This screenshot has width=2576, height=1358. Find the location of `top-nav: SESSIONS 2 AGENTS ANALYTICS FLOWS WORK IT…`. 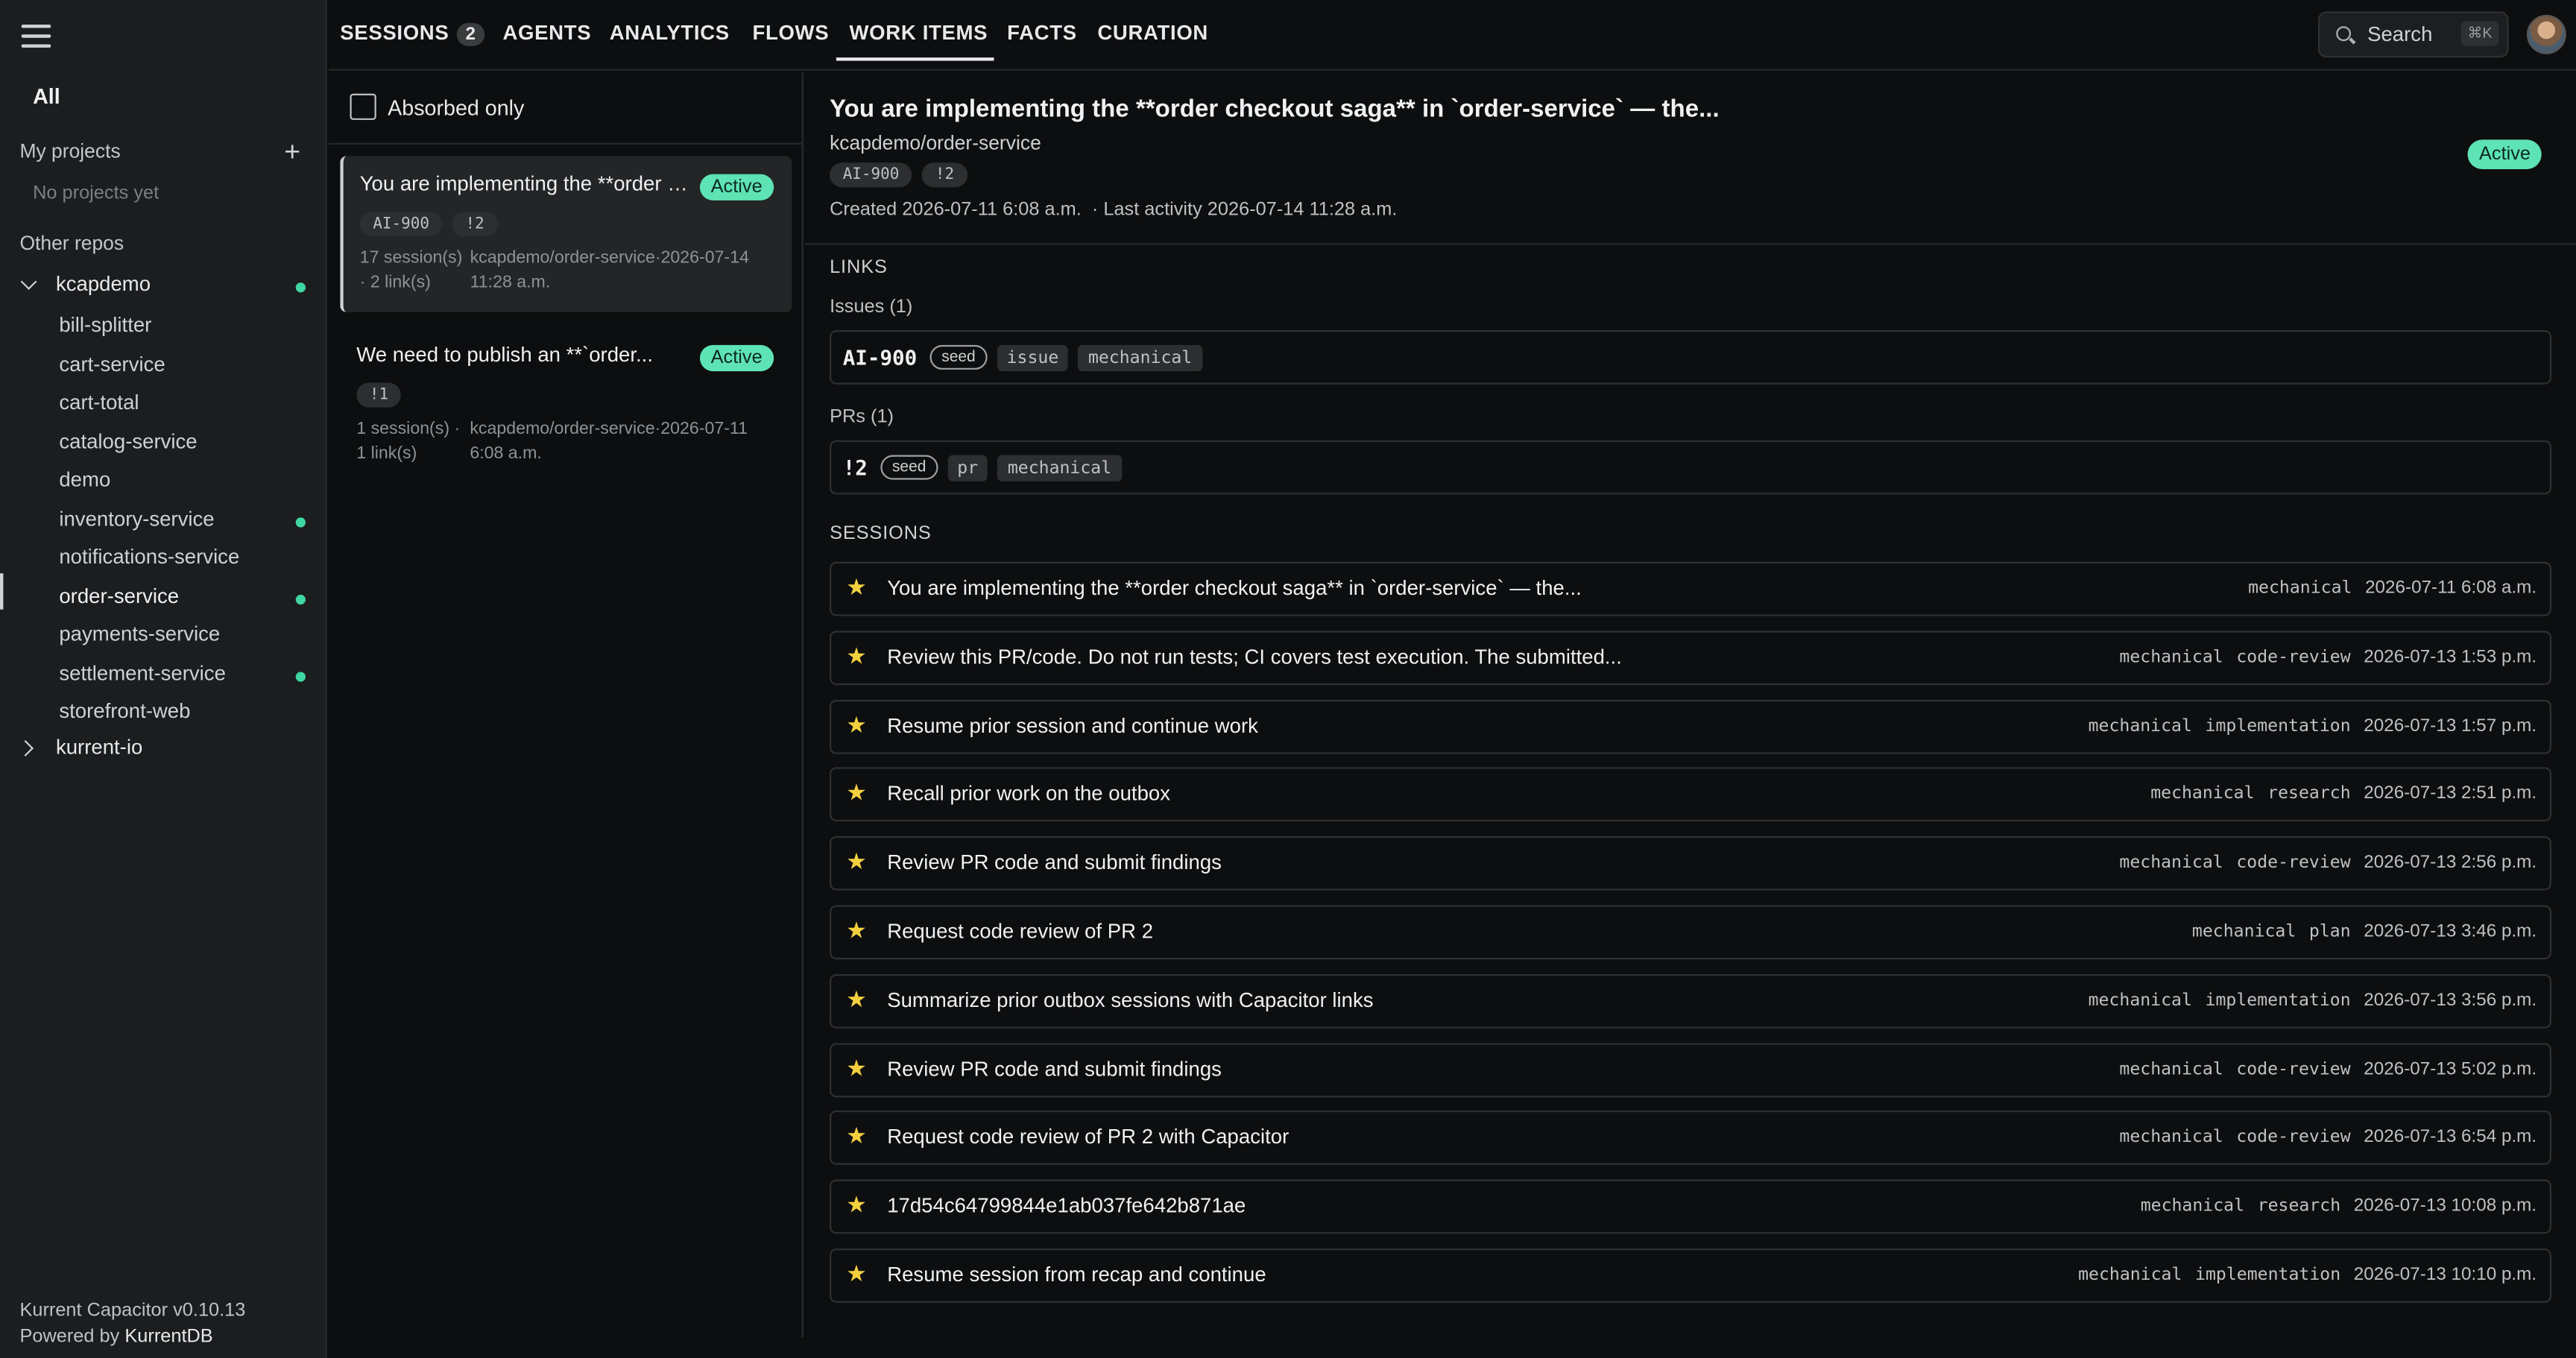

top-nav: SESSIONS 2 AGENTS ANALYTICS FLOWS WORK IT… is located at coordinates (1452, 35).